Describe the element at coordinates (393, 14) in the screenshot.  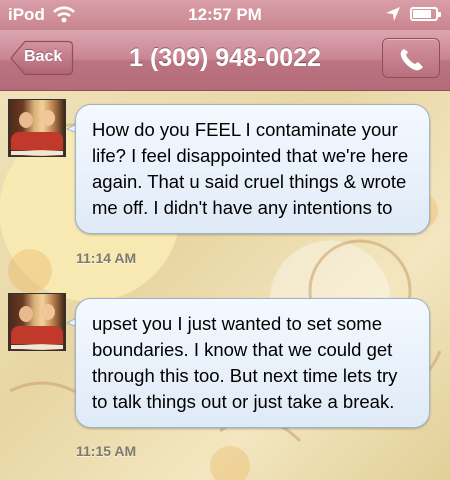
I see `location-arrow-icon` at that location.